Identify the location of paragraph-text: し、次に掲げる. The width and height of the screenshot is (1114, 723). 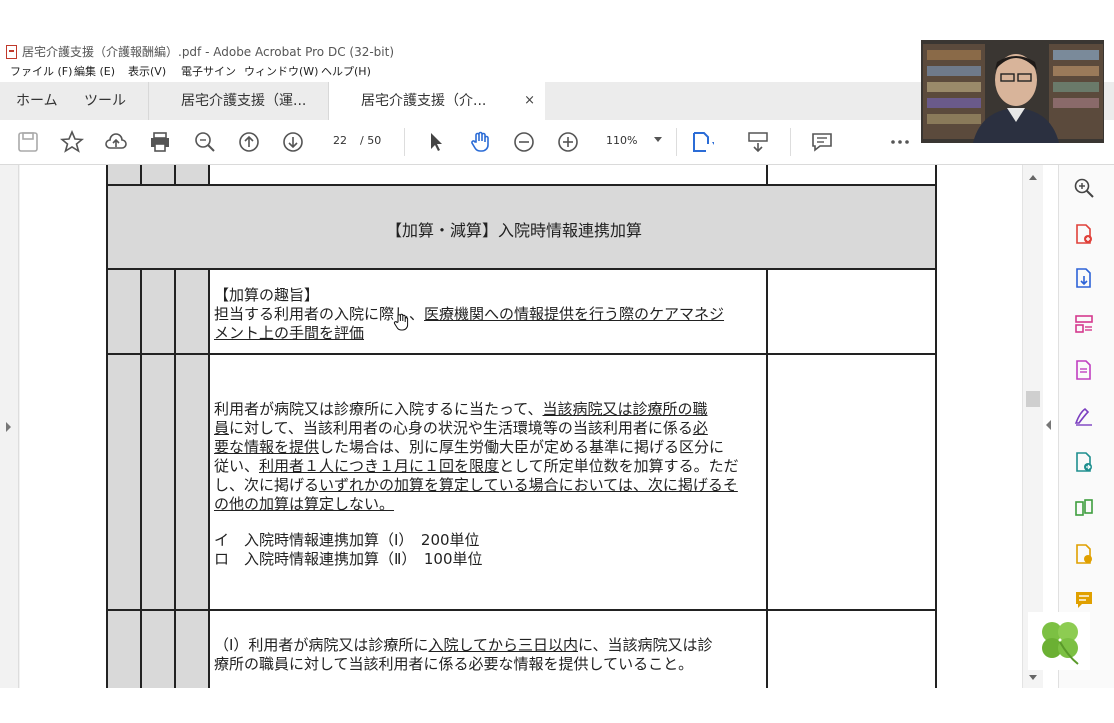
(267, 485).